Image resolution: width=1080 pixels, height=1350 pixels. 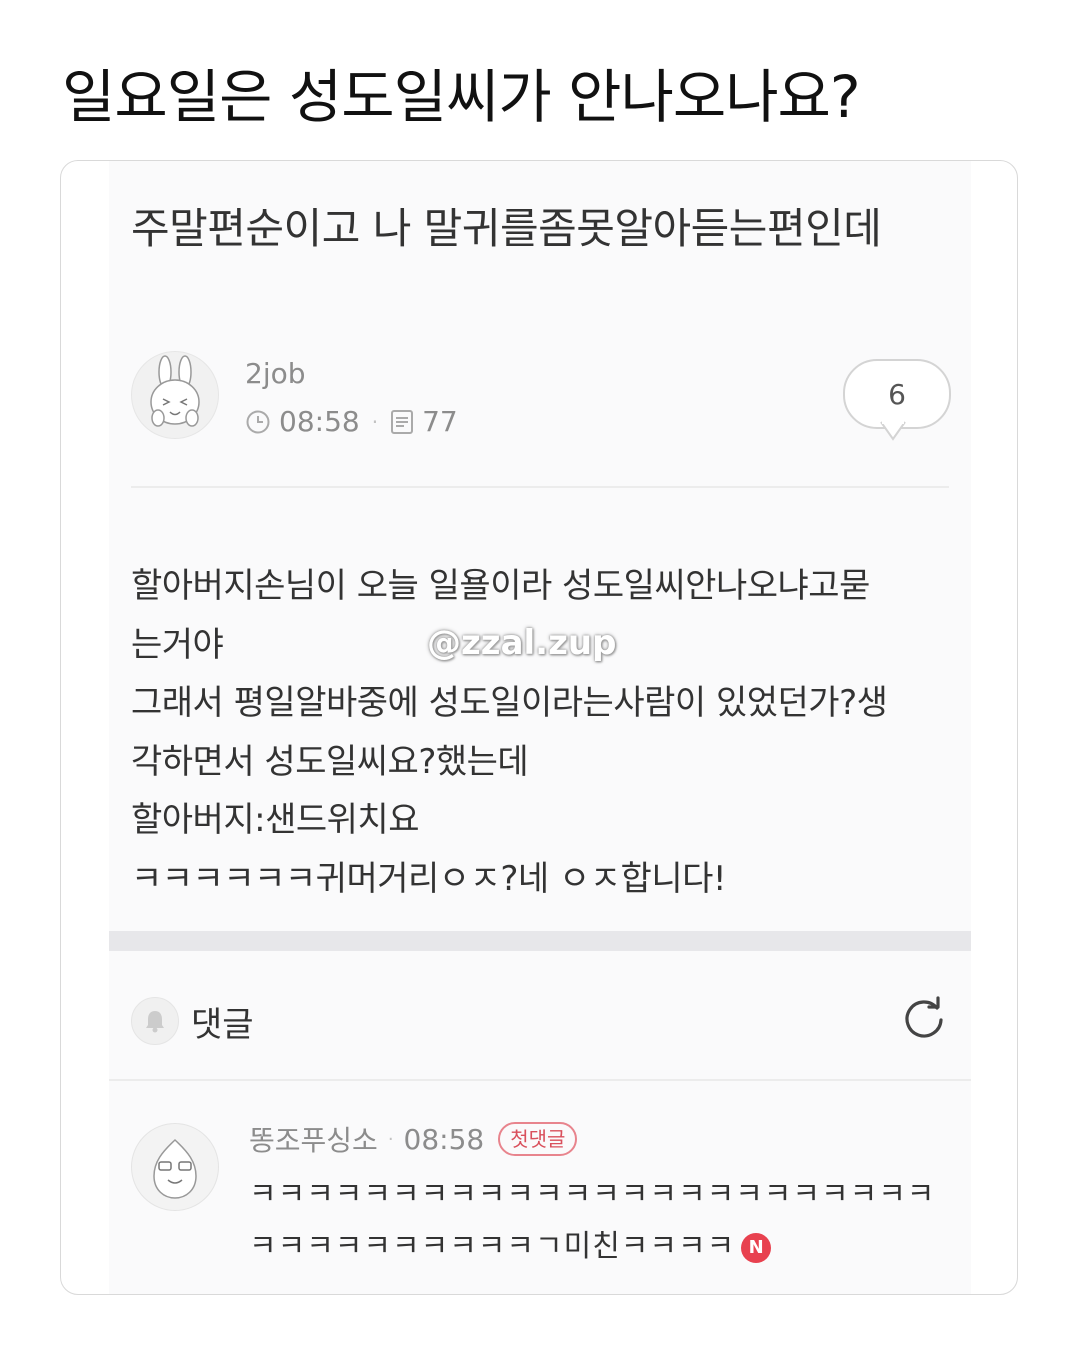 What do you see at coordinates (540, 941) in the screenshot?
I see `section-separator` at bounding box center [540, 941].